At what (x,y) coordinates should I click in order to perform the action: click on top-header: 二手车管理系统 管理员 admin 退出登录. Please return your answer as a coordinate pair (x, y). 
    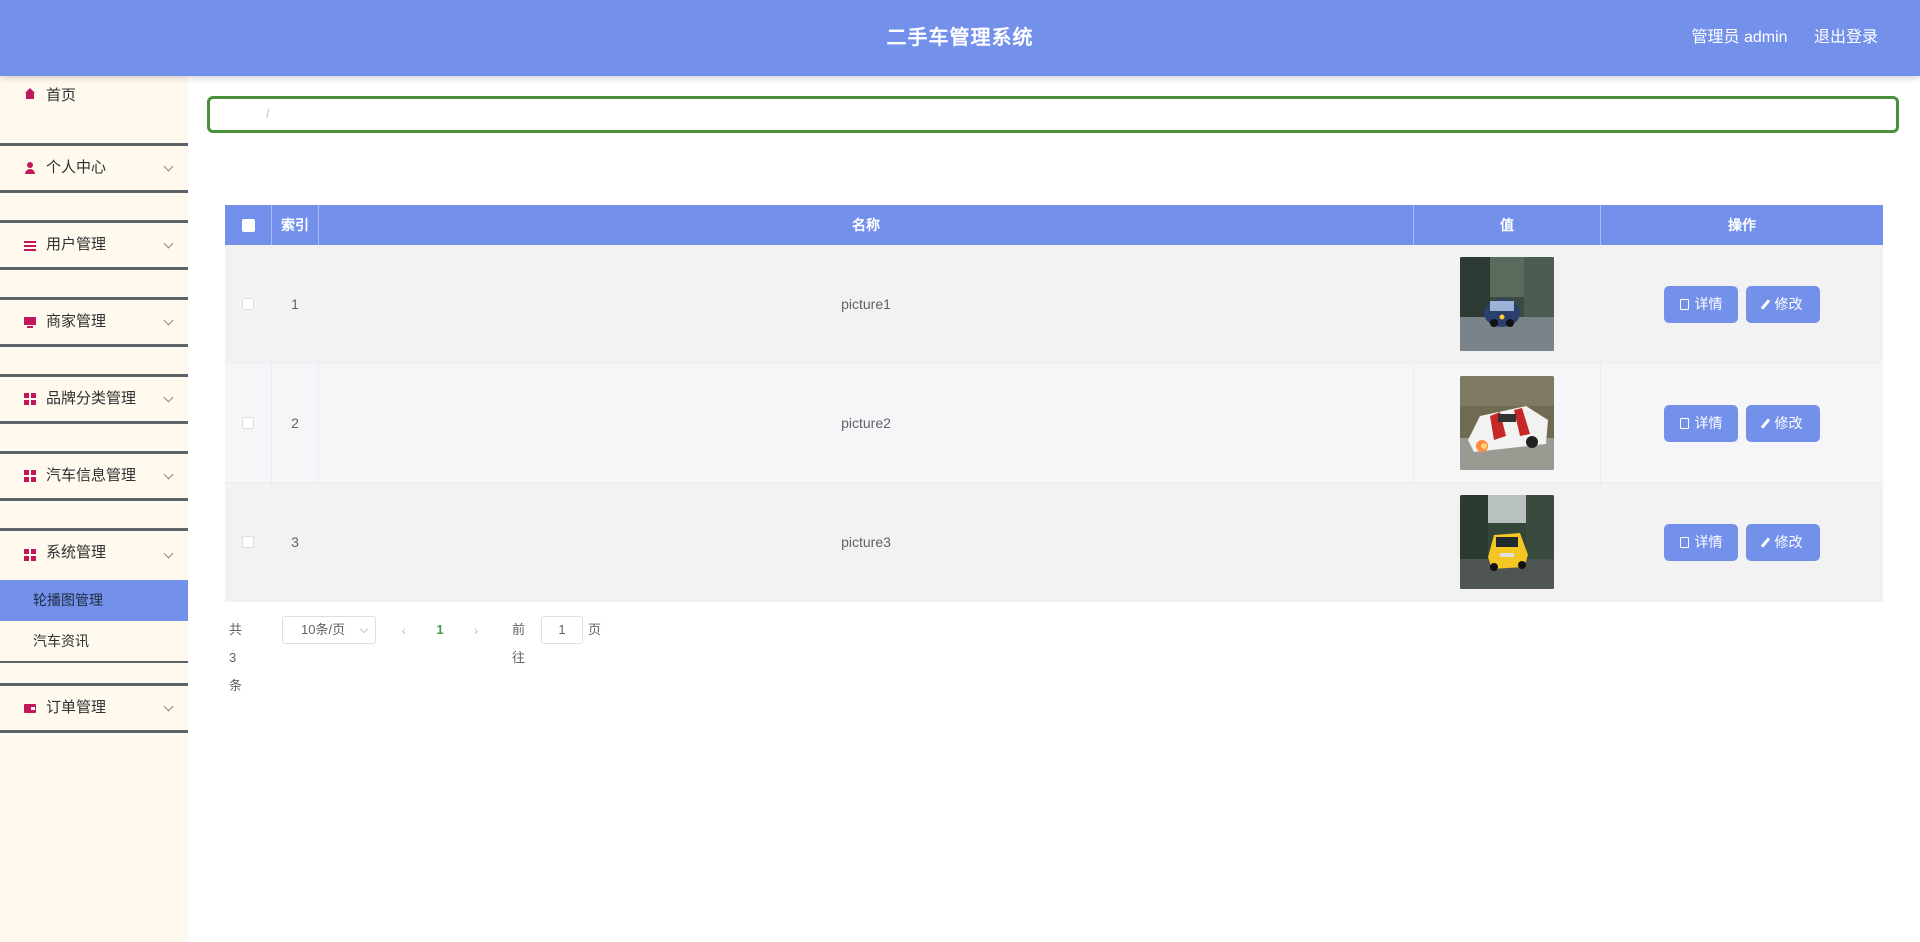
    Looking at the image, I should click on (960, 38).